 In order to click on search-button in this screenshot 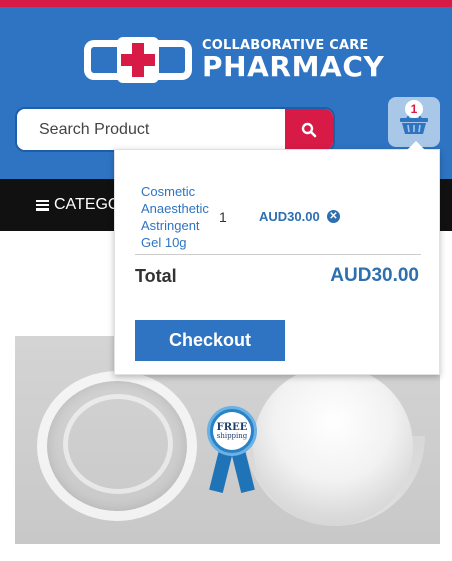, I will do `click(309, 129)`.